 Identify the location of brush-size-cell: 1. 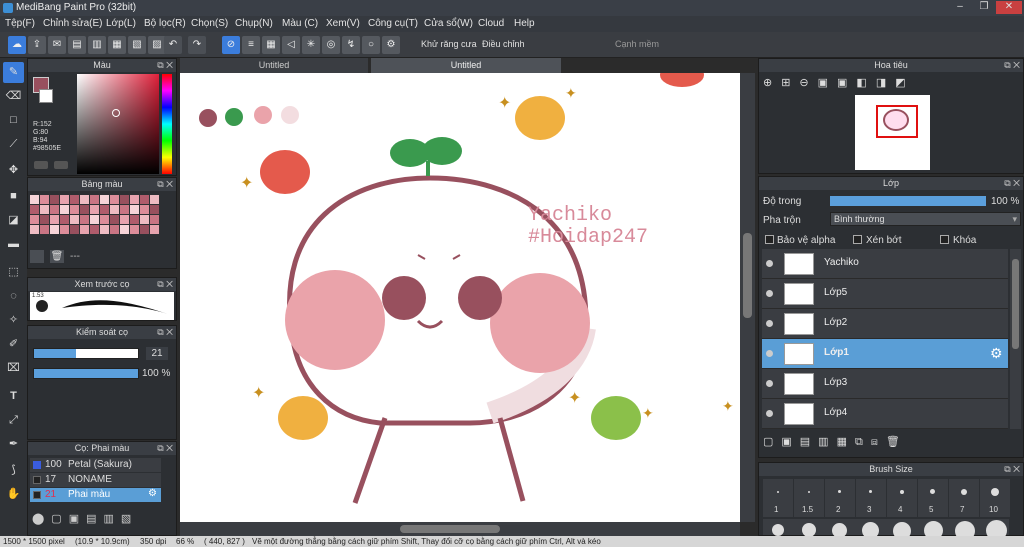
(778, 498).